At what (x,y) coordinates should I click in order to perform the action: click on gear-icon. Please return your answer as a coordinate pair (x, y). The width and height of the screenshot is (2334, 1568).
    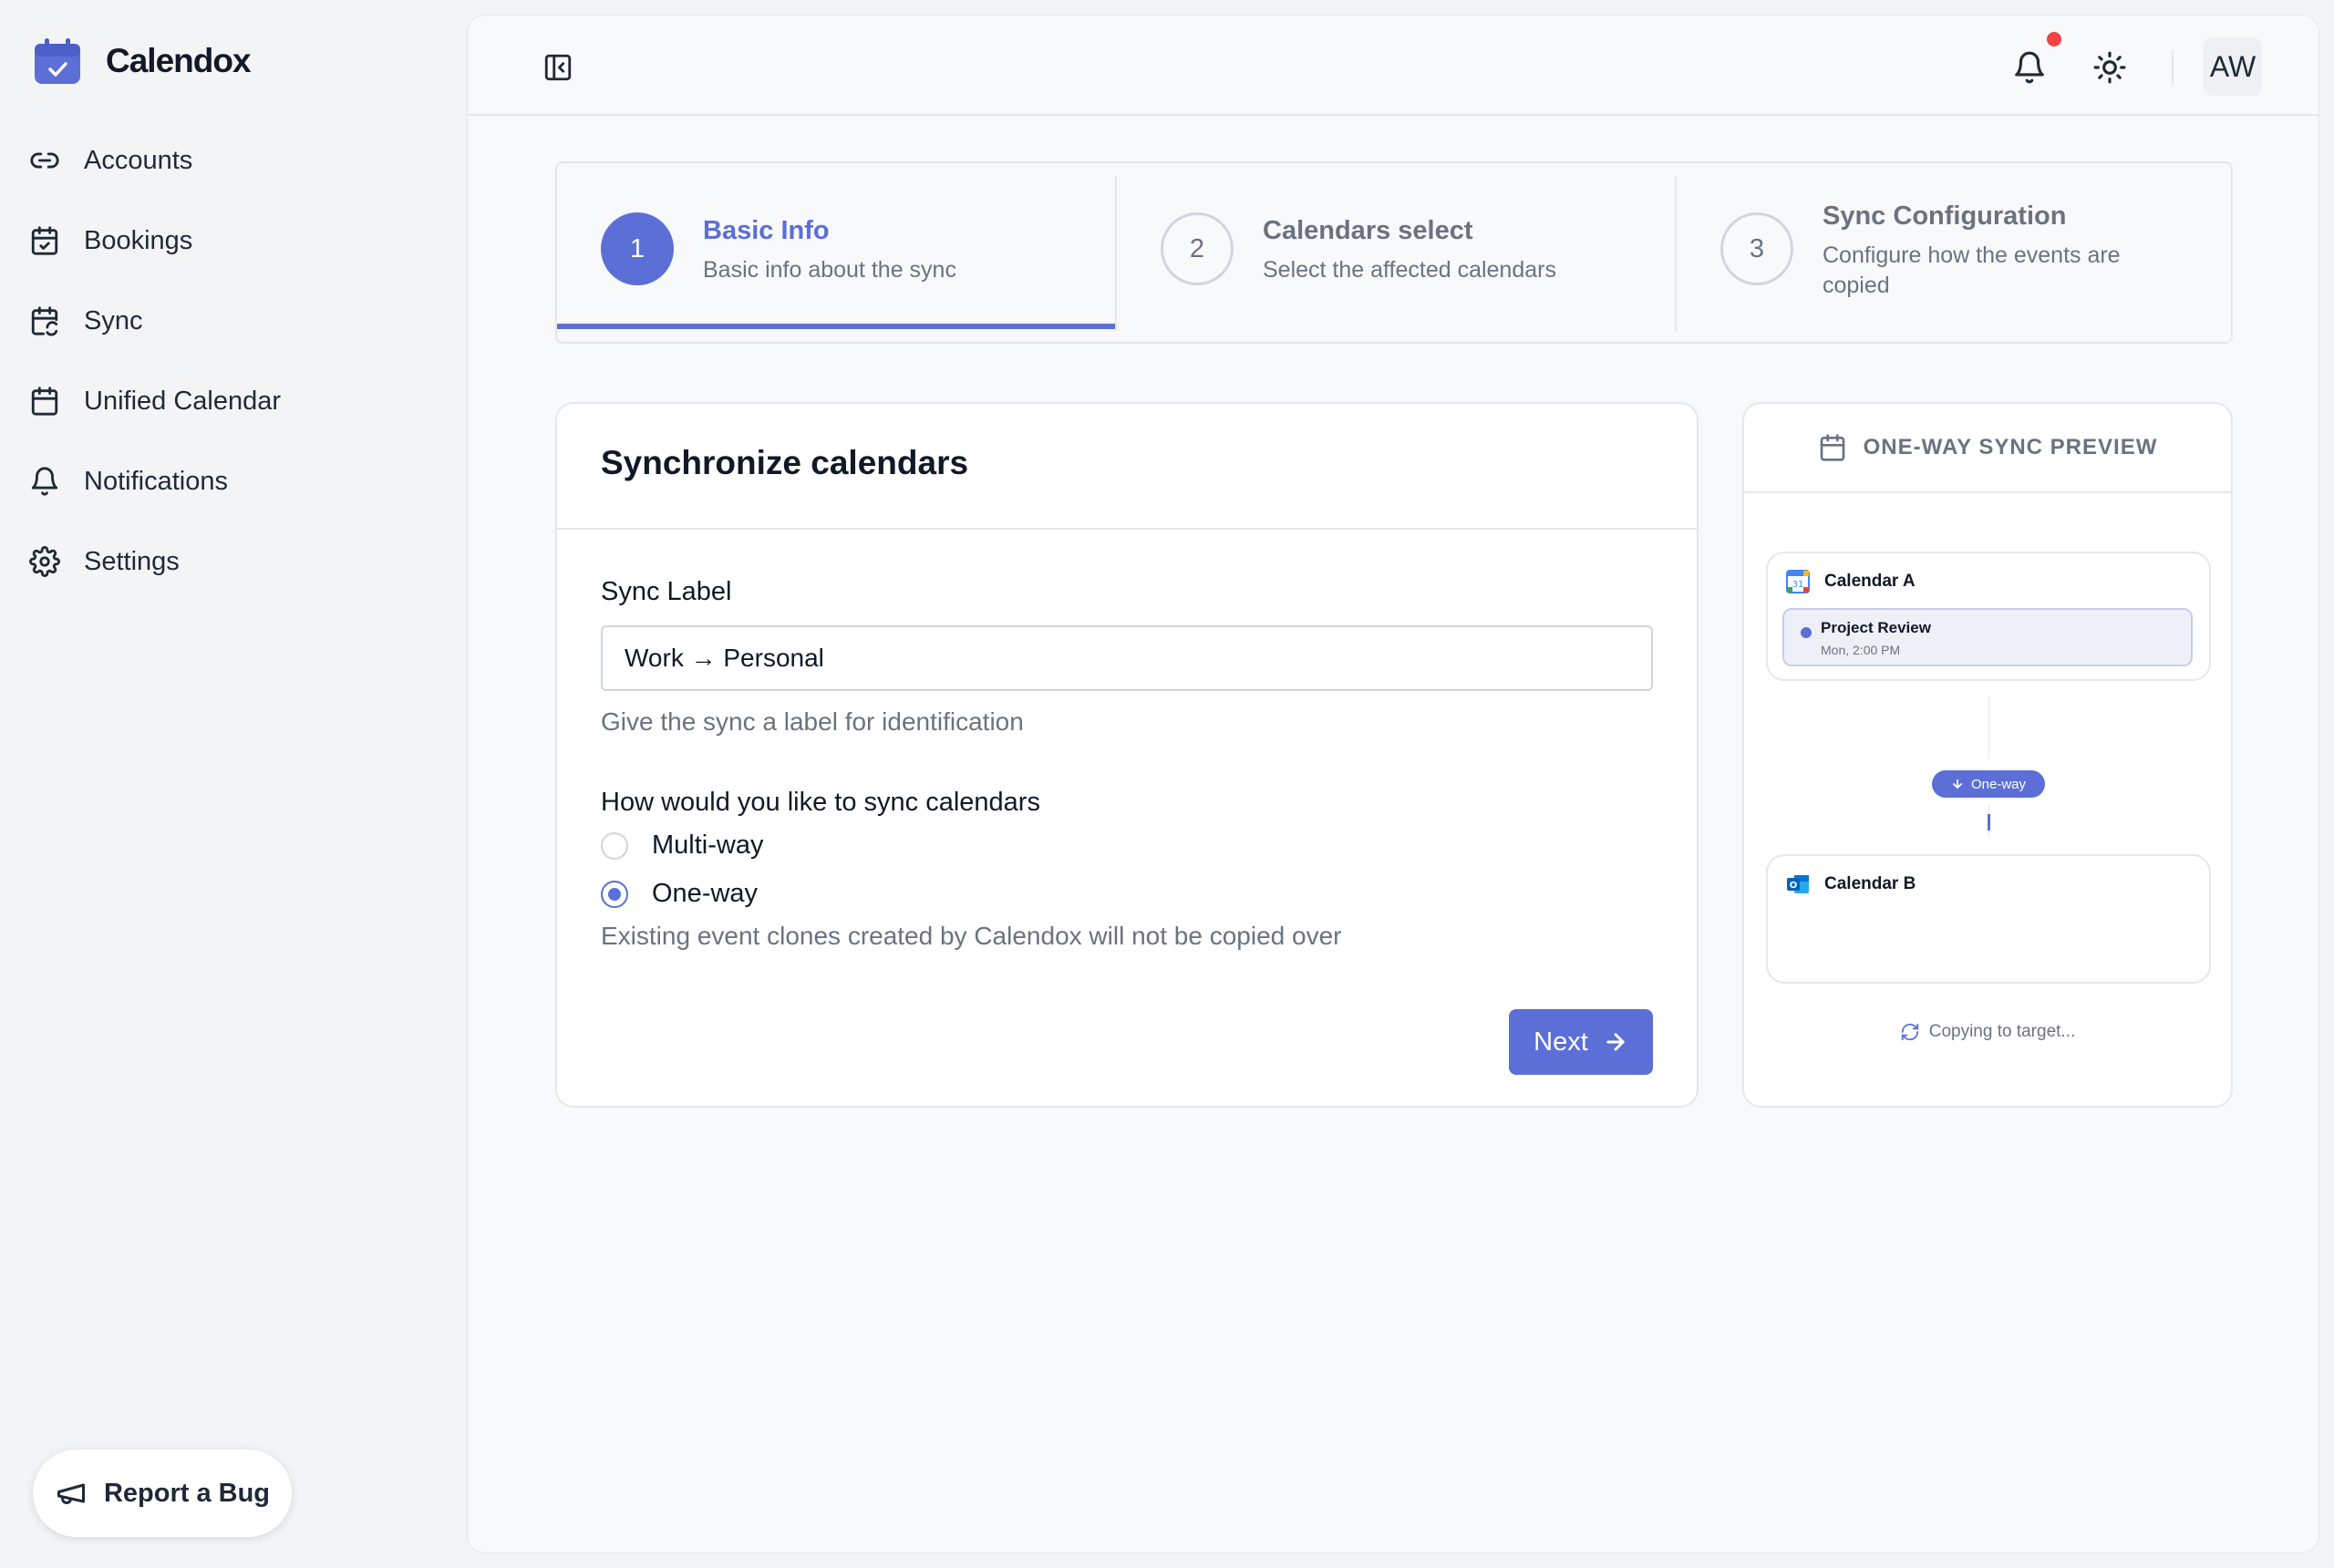
    Looking at the image, I should click on (45, 561).